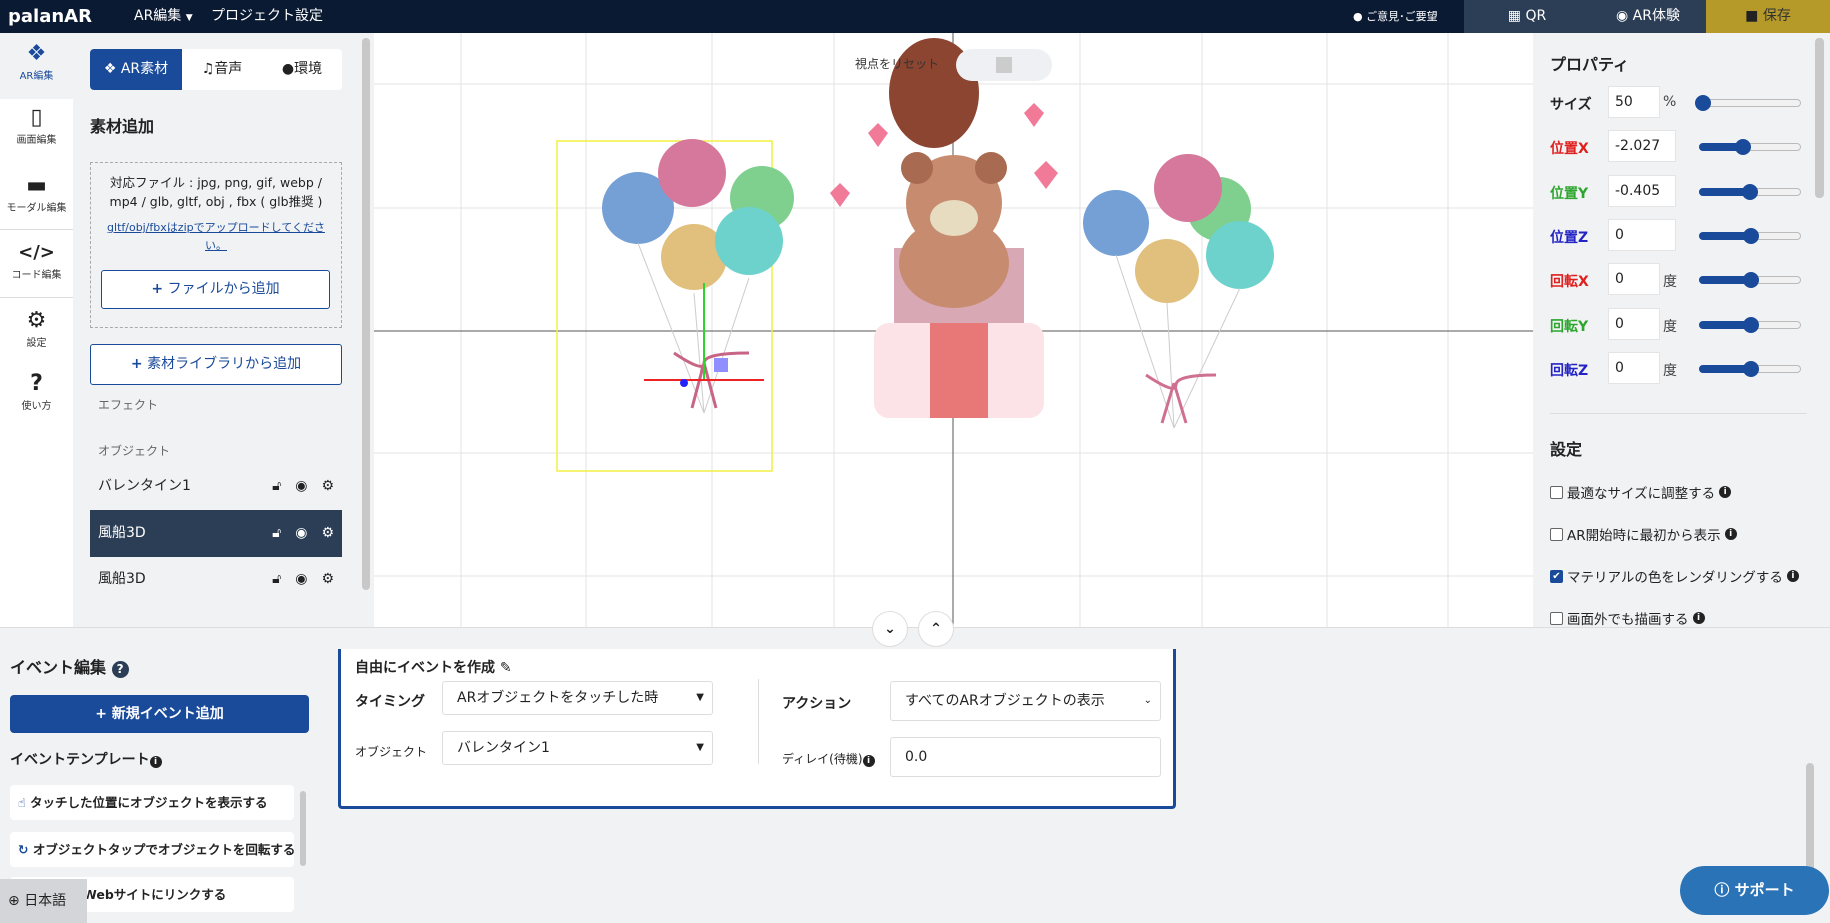 Image resolution: width=1830 pixels, height=923 pixels. What do you see at coordinates (1674, 576) in the screenshot?
I see `setting-checkbox-row: ✔ マテリアルの色をレンダリングする i` at bounding box center [1674, 576].